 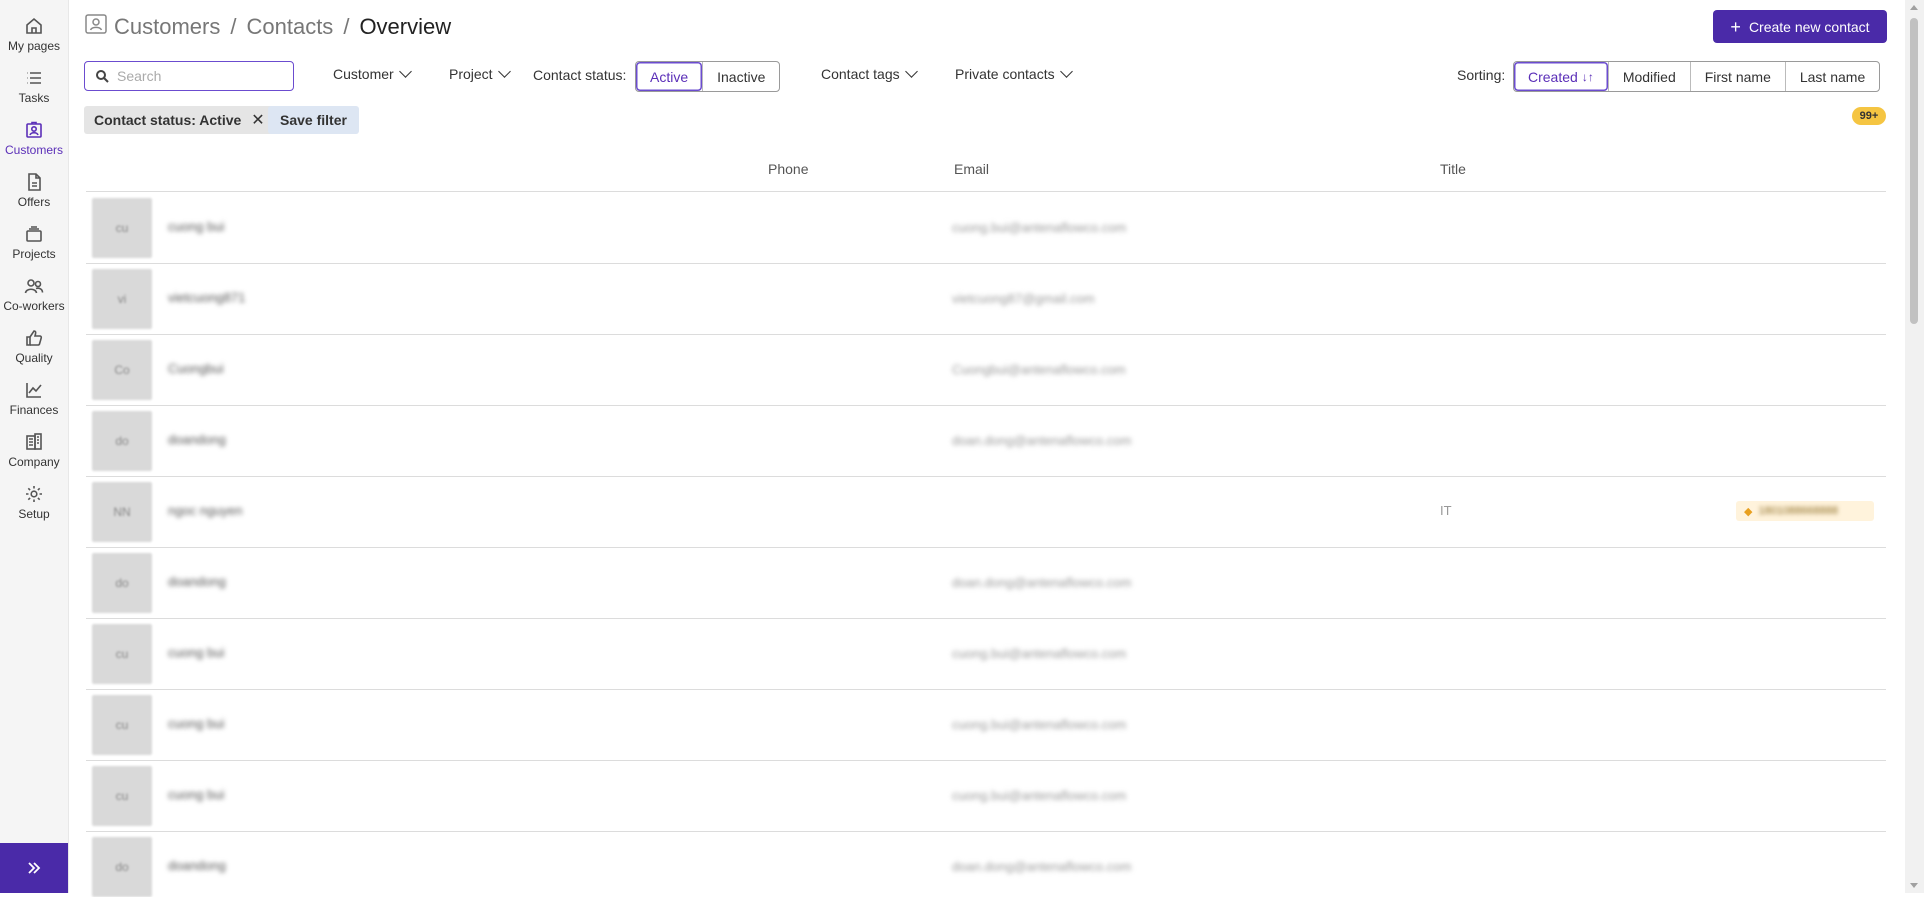 I want to click on save-filter-button: Save filter, so click(x=313, y=120).